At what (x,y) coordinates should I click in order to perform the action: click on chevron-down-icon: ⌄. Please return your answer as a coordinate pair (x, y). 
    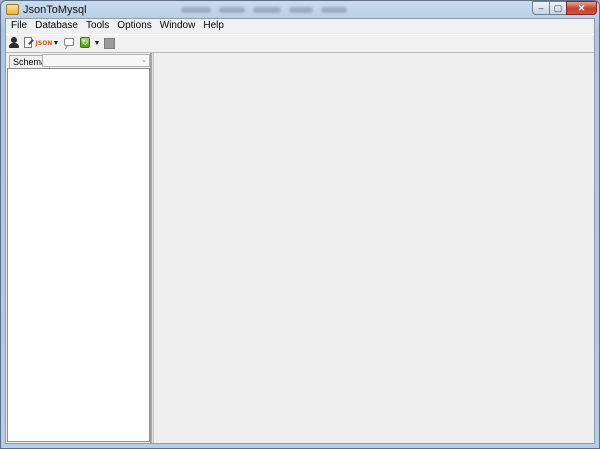
    Looking at the image, I should click on (144, 60).